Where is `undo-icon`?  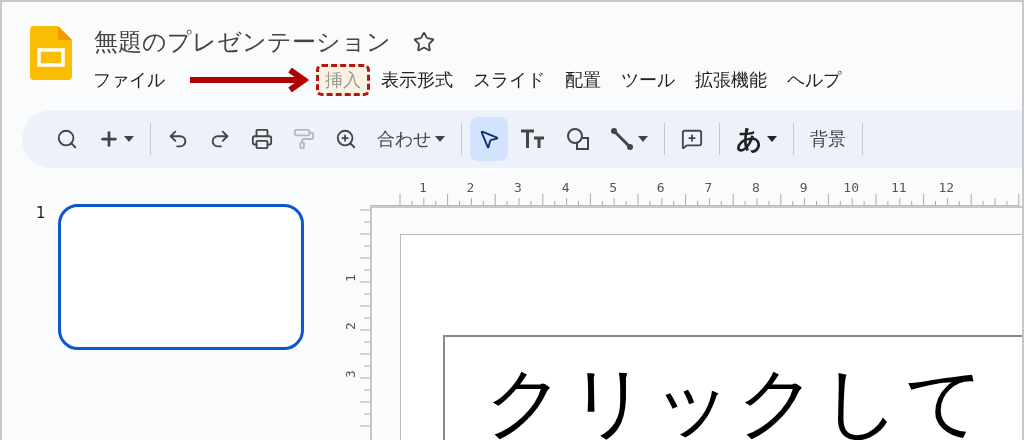
undo-icon is located at coordinates (178, 139).